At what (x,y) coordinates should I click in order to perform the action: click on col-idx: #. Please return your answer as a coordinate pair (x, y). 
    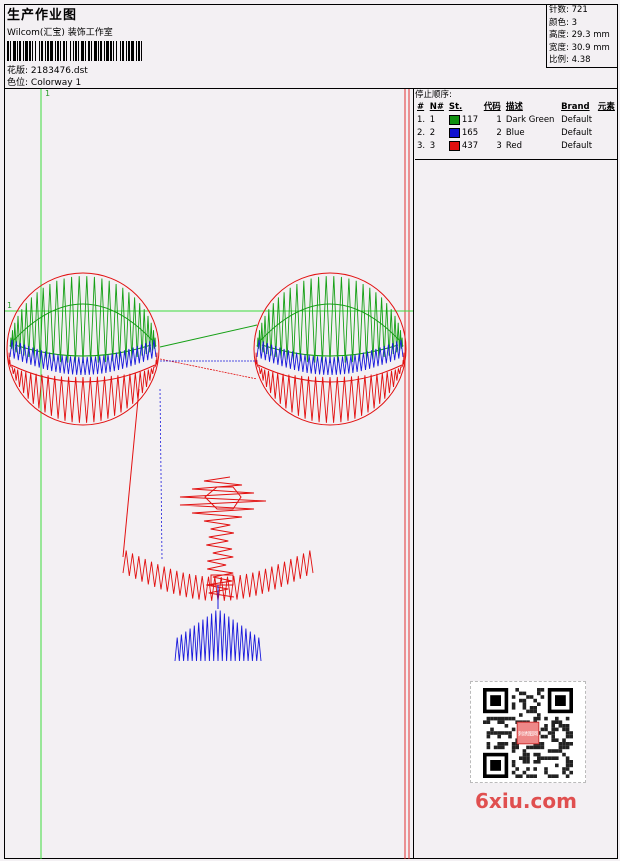
    Looking at the image, I should click on (421, 107).